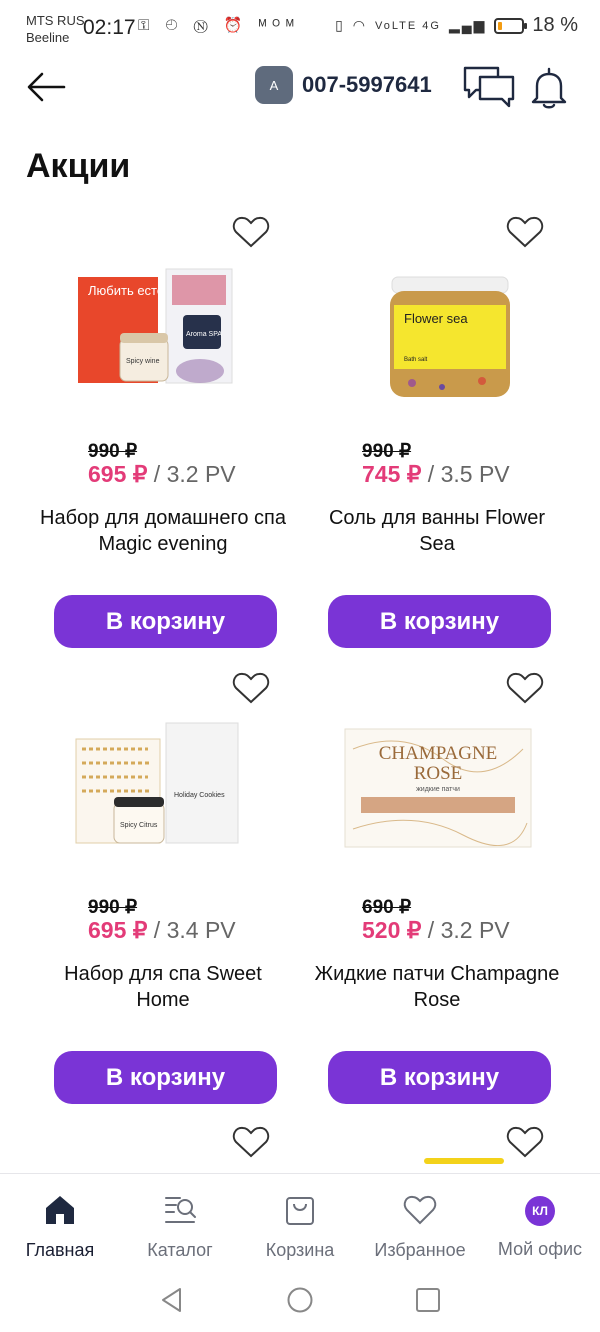  Describe the element at coordinates (180, 1250) in the screenshot. I see `tab-label: Каталог` at that location.